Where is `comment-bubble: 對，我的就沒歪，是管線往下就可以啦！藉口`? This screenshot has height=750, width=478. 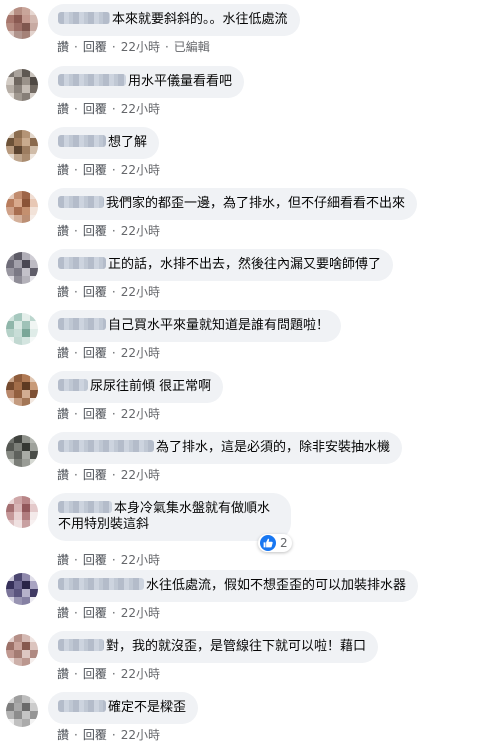
comment-bubble: 對，我的就沒歪，是管線往下就可以啦！藉口 is located at coordinates (213, 647).